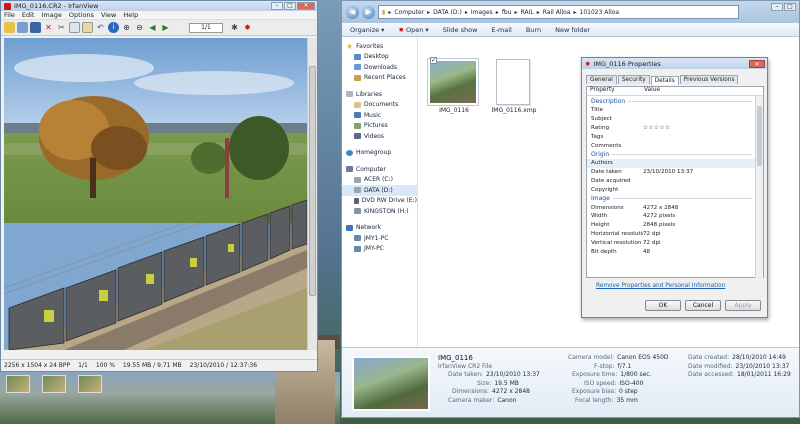 The width and height of the screenshot is (800, 424). What do you see at coordinates (514, 89) in the screenshot?
I see `file-item-img-0116-xmp: IMG_0116.xmp` at bounding box center [514, 89].